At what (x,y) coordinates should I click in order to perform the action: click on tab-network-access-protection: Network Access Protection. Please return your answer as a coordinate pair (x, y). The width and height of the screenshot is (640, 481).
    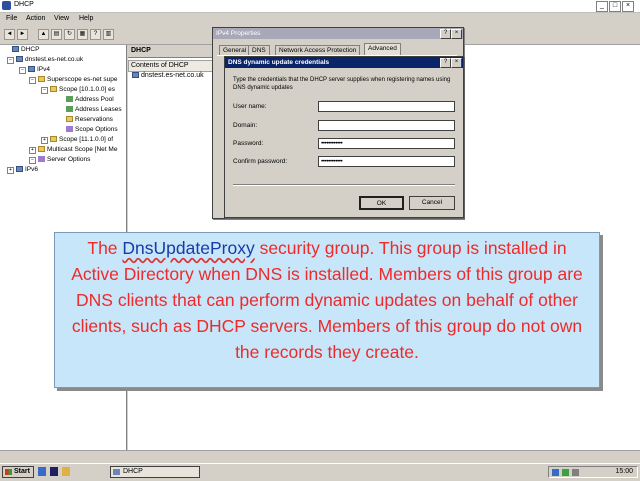
    Looking at the image, I should click on (318, 50).